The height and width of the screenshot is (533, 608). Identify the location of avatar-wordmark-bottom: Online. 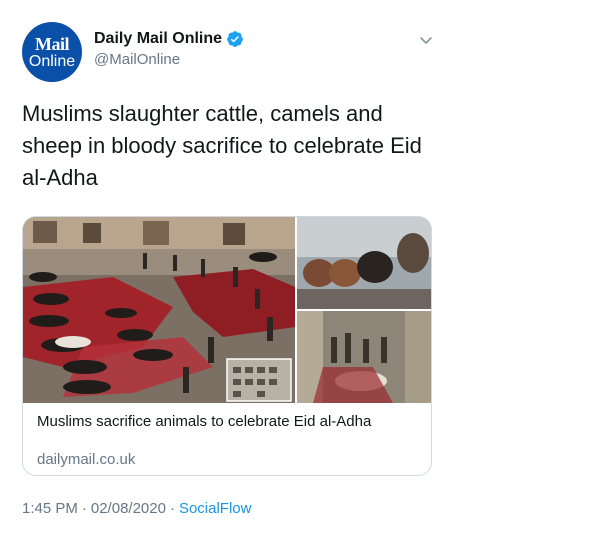
(52, 61).